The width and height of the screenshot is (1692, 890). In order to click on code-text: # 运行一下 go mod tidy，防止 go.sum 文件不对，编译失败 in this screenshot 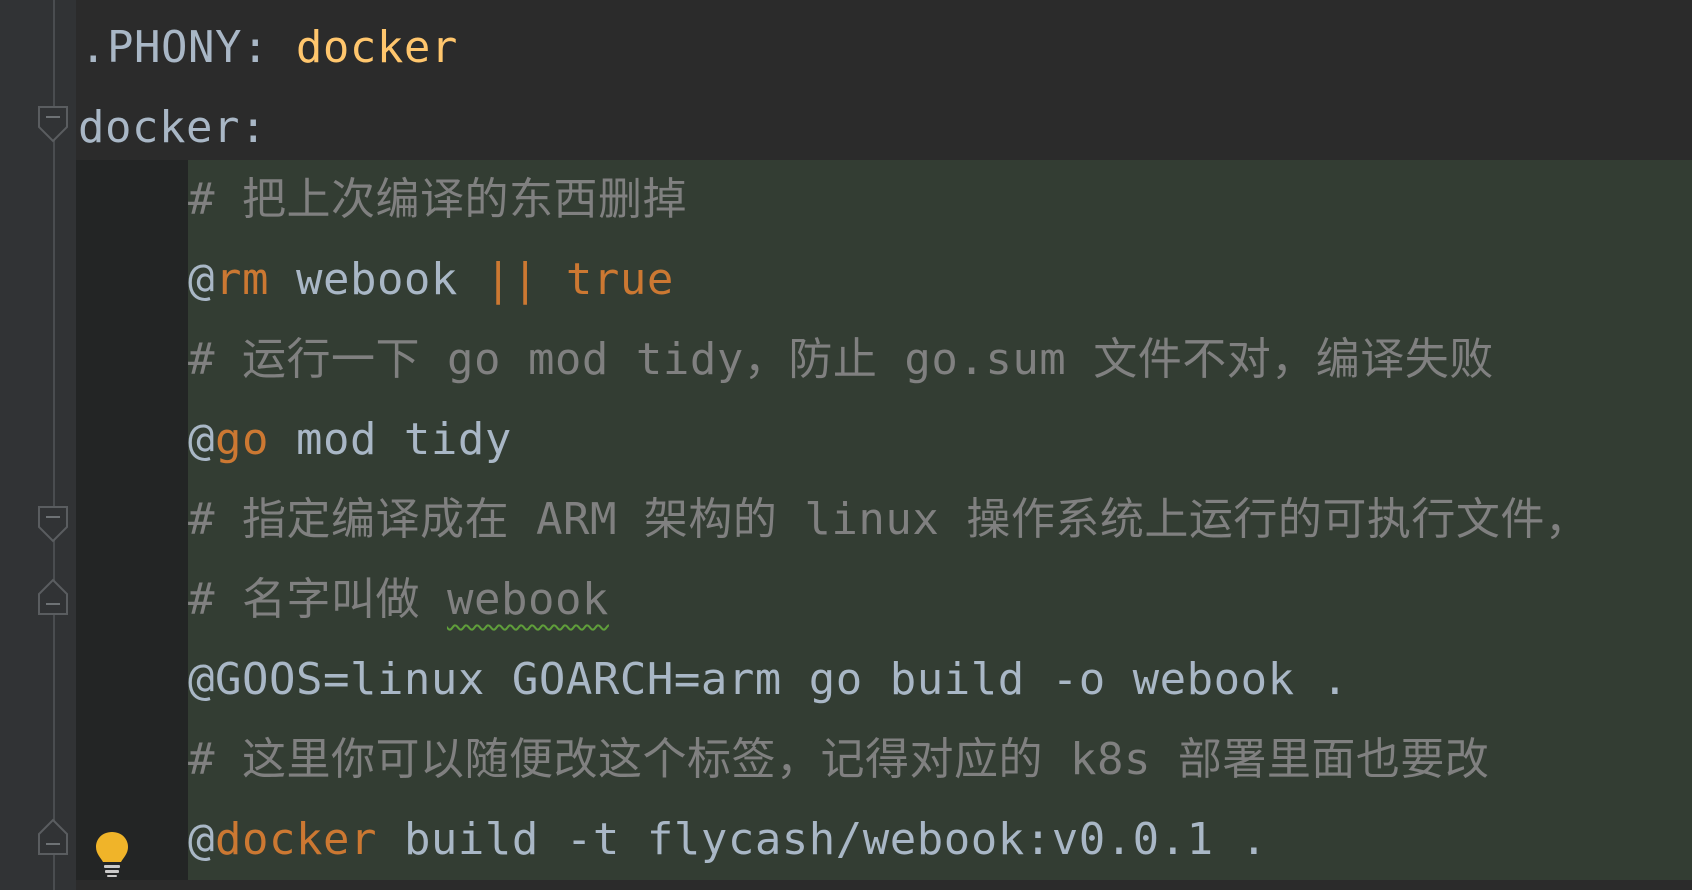, I will do `click(841, 360)`.